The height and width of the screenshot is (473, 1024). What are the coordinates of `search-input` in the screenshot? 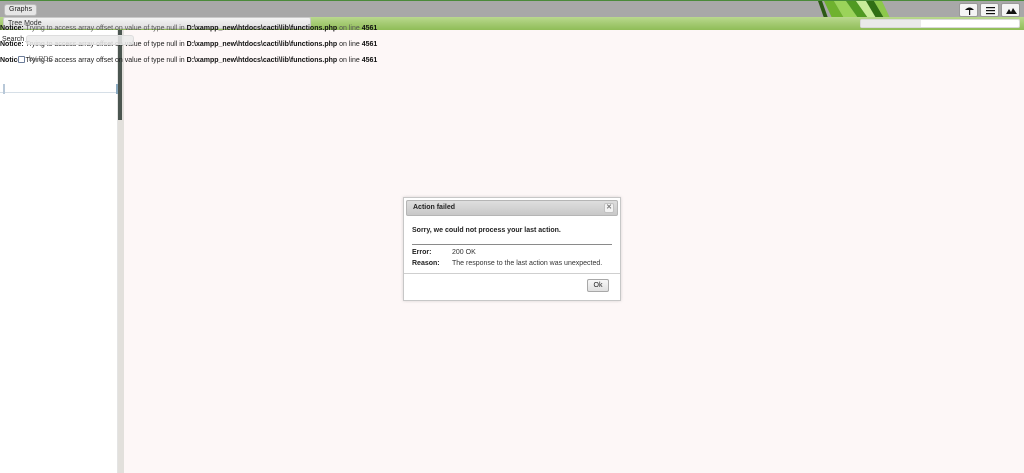 It's located at (80, 40).